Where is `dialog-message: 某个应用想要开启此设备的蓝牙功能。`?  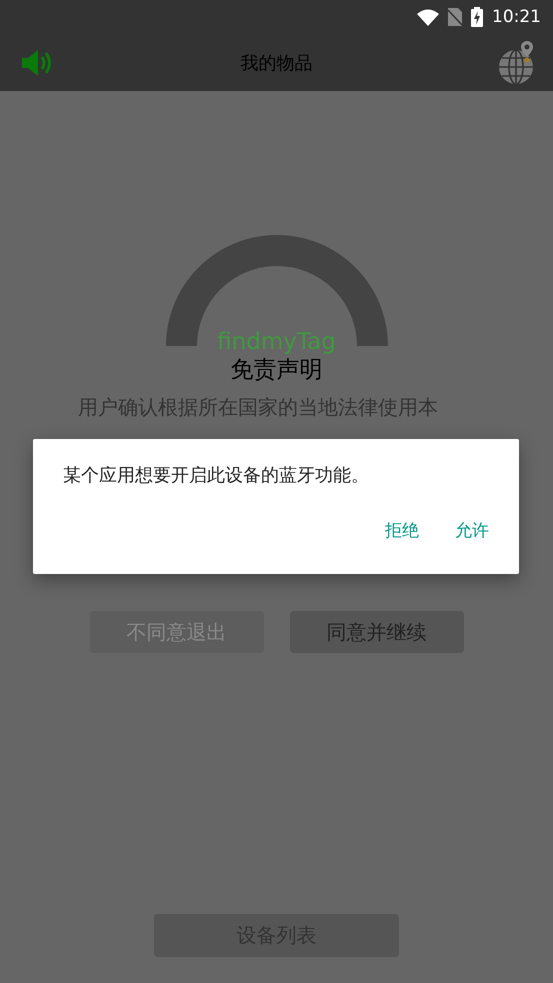
dialog-message: 某个应用想要开启此设备的蓝牙功能。 is located at coordinates (216, 475).